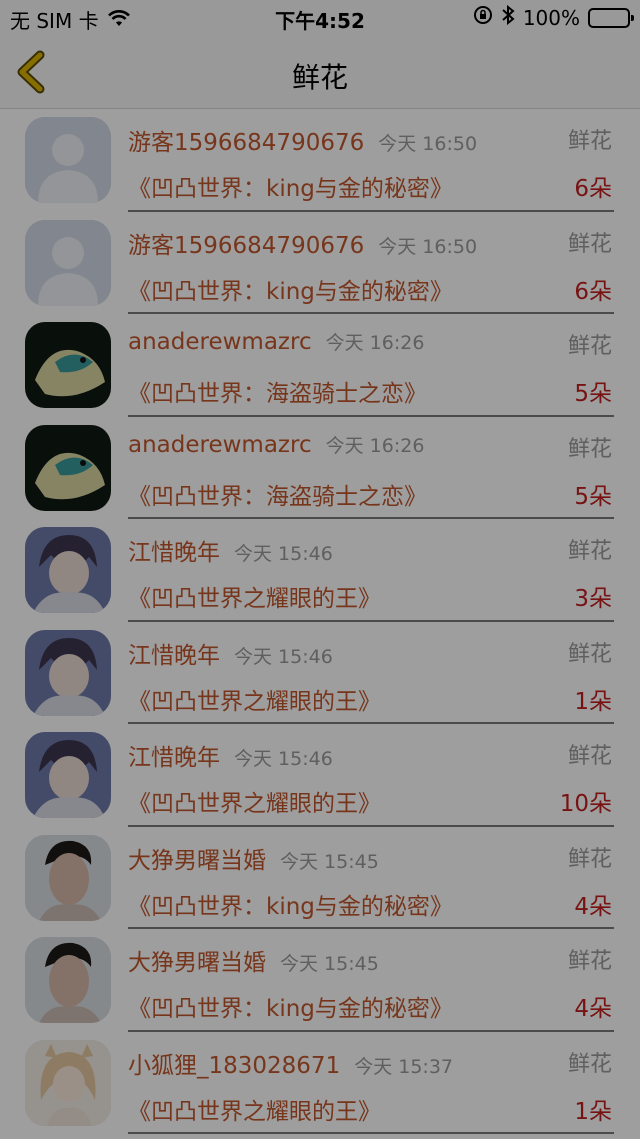 The width and height of the screenshot is (640, 1139). I want to click on gift-count: 10朵, so click(585, 804).